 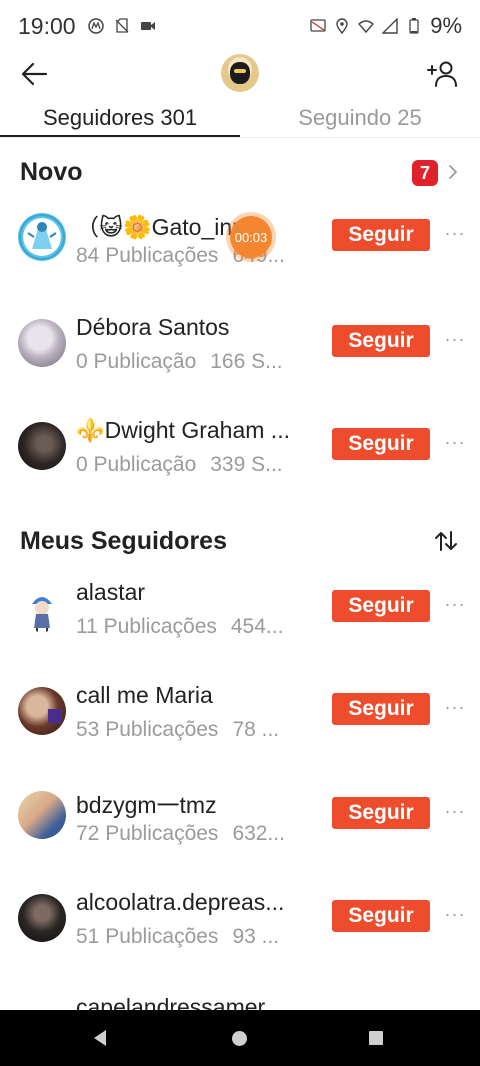 What do you see at coordinates (147, 26) in the screenshot?
I see `video-camera-icon` at bounding box center [147, 26].